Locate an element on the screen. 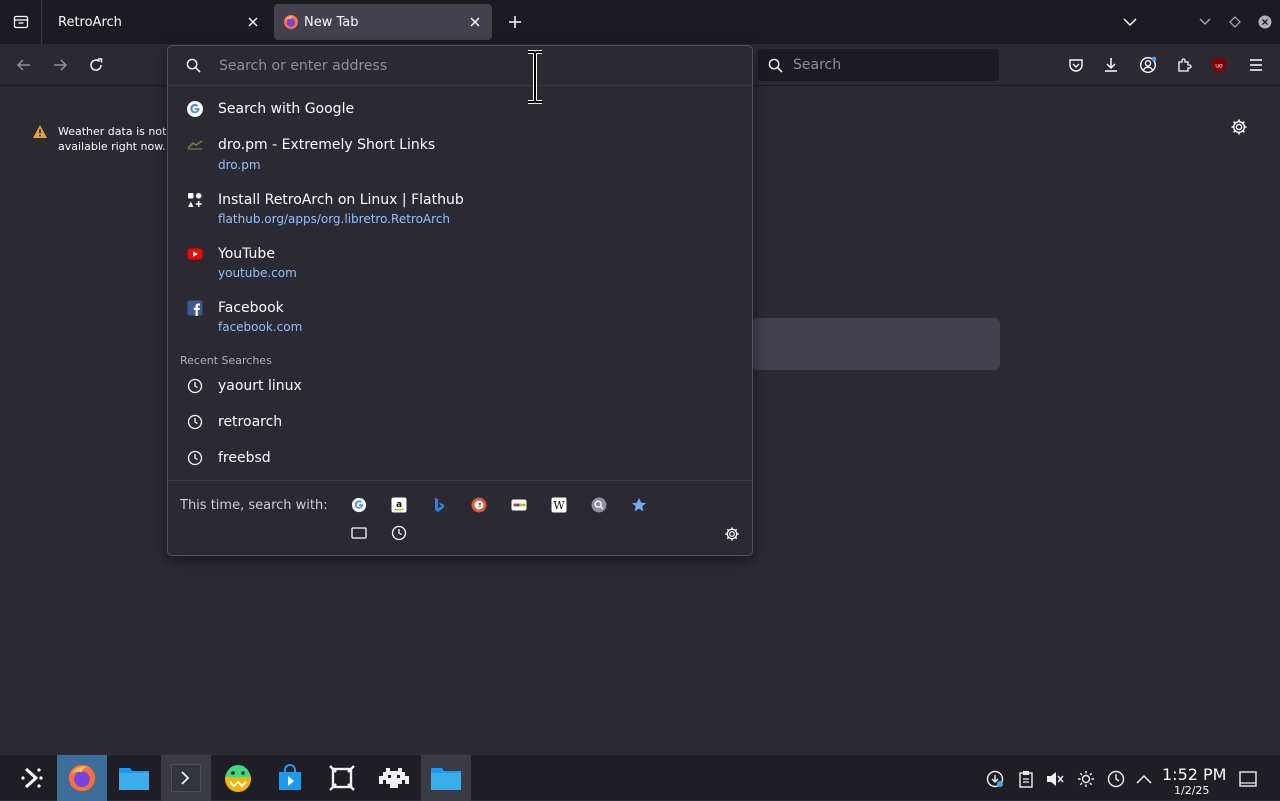 This screenshot has width=1280, height=801. arrow-right-icon is located at coordinates (61, 65).